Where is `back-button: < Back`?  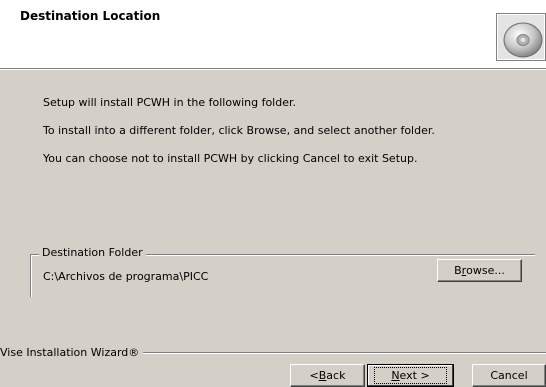
back-button: < Back is located at coordinates (327, 375).